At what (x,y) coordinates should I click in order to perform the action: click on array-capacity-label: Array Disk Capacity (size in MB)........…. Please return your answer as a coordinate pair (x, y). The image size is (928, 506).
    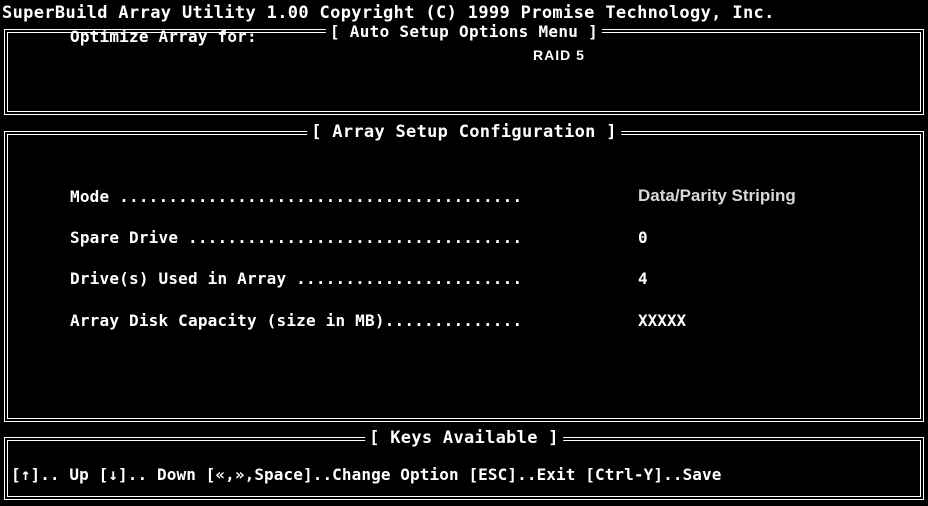
    Looking at the image, I should click on (296, 320).